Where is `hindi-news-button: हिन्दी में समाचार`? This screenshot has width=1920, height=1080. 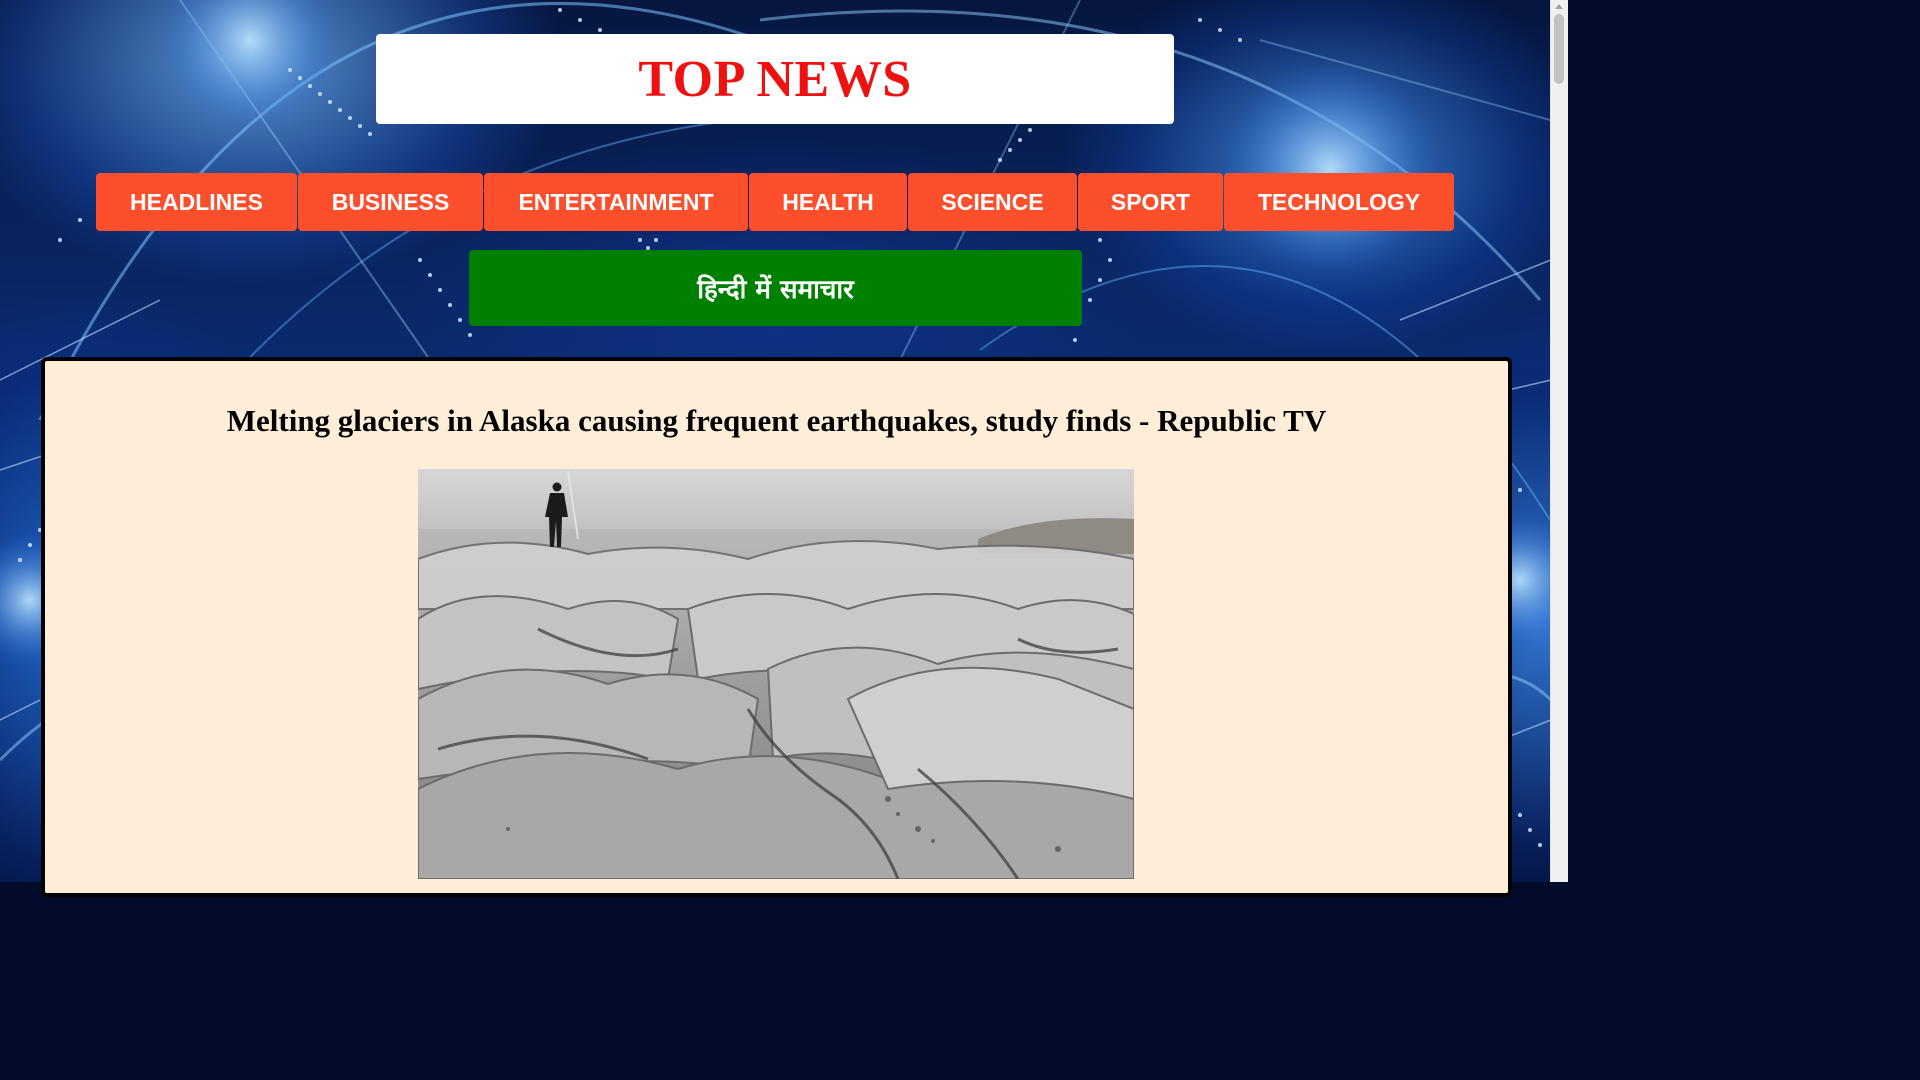
hindi-news-button: हिन्दी में समाचार is located at coordinates (775, 288).